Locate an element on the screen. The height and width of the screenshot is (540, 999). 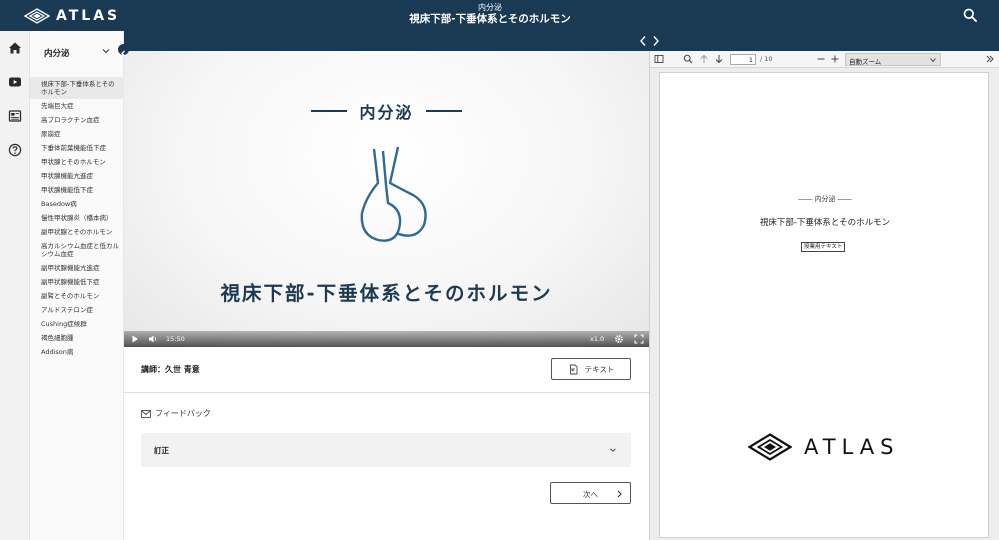
pdf-atlas-logo: ATLAS is located at coordinates (823, 447).